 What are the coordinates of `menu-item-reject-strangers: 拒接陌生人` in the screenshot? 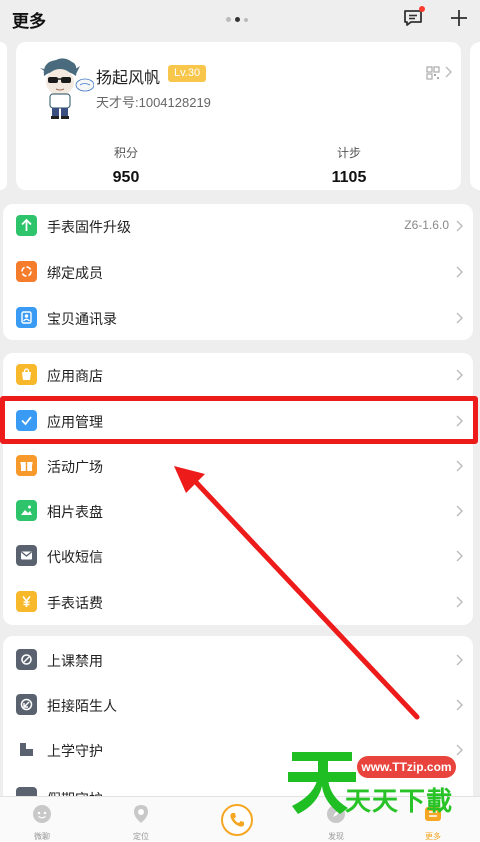 It's located at (238, 705).